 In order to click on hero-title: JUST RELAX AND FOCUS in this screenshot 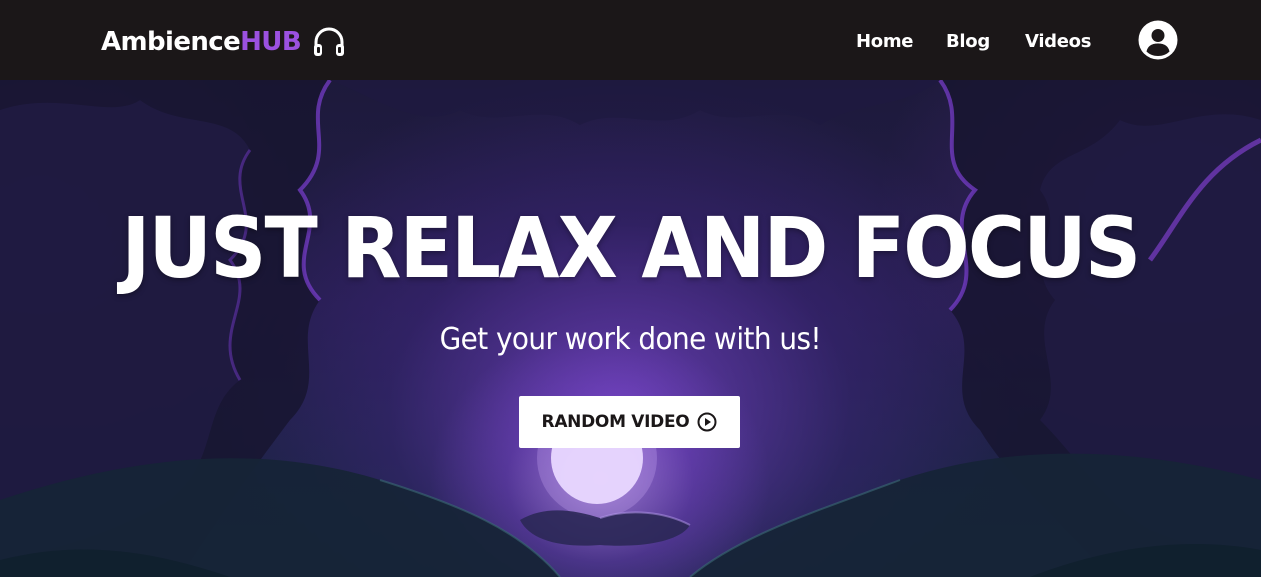, I will do `click(631, 248)`.